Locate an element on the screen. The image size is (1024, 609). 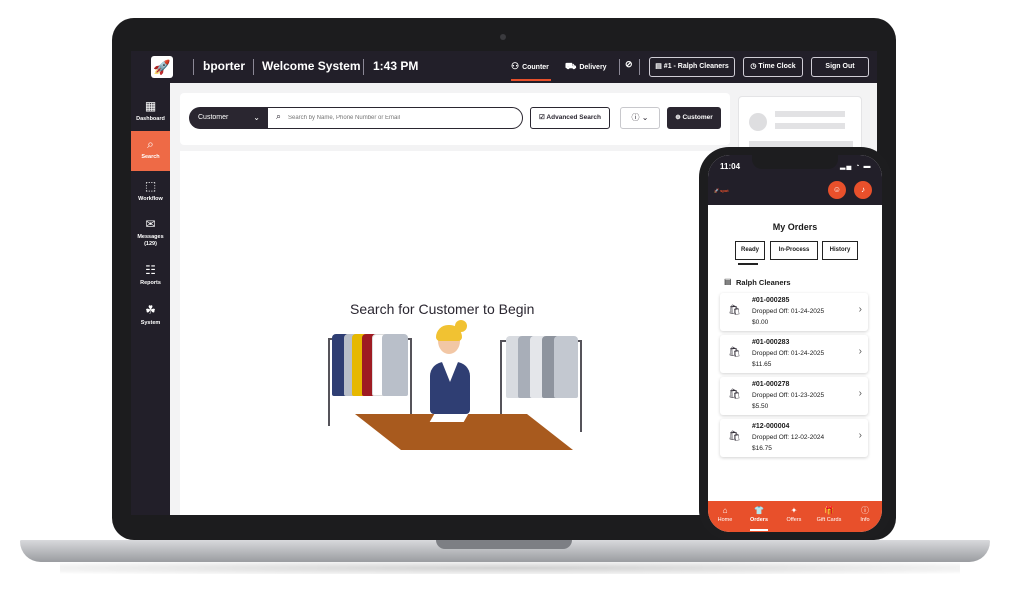
page-title: Search for Customer to Begin is located at coordinates (442, 309).